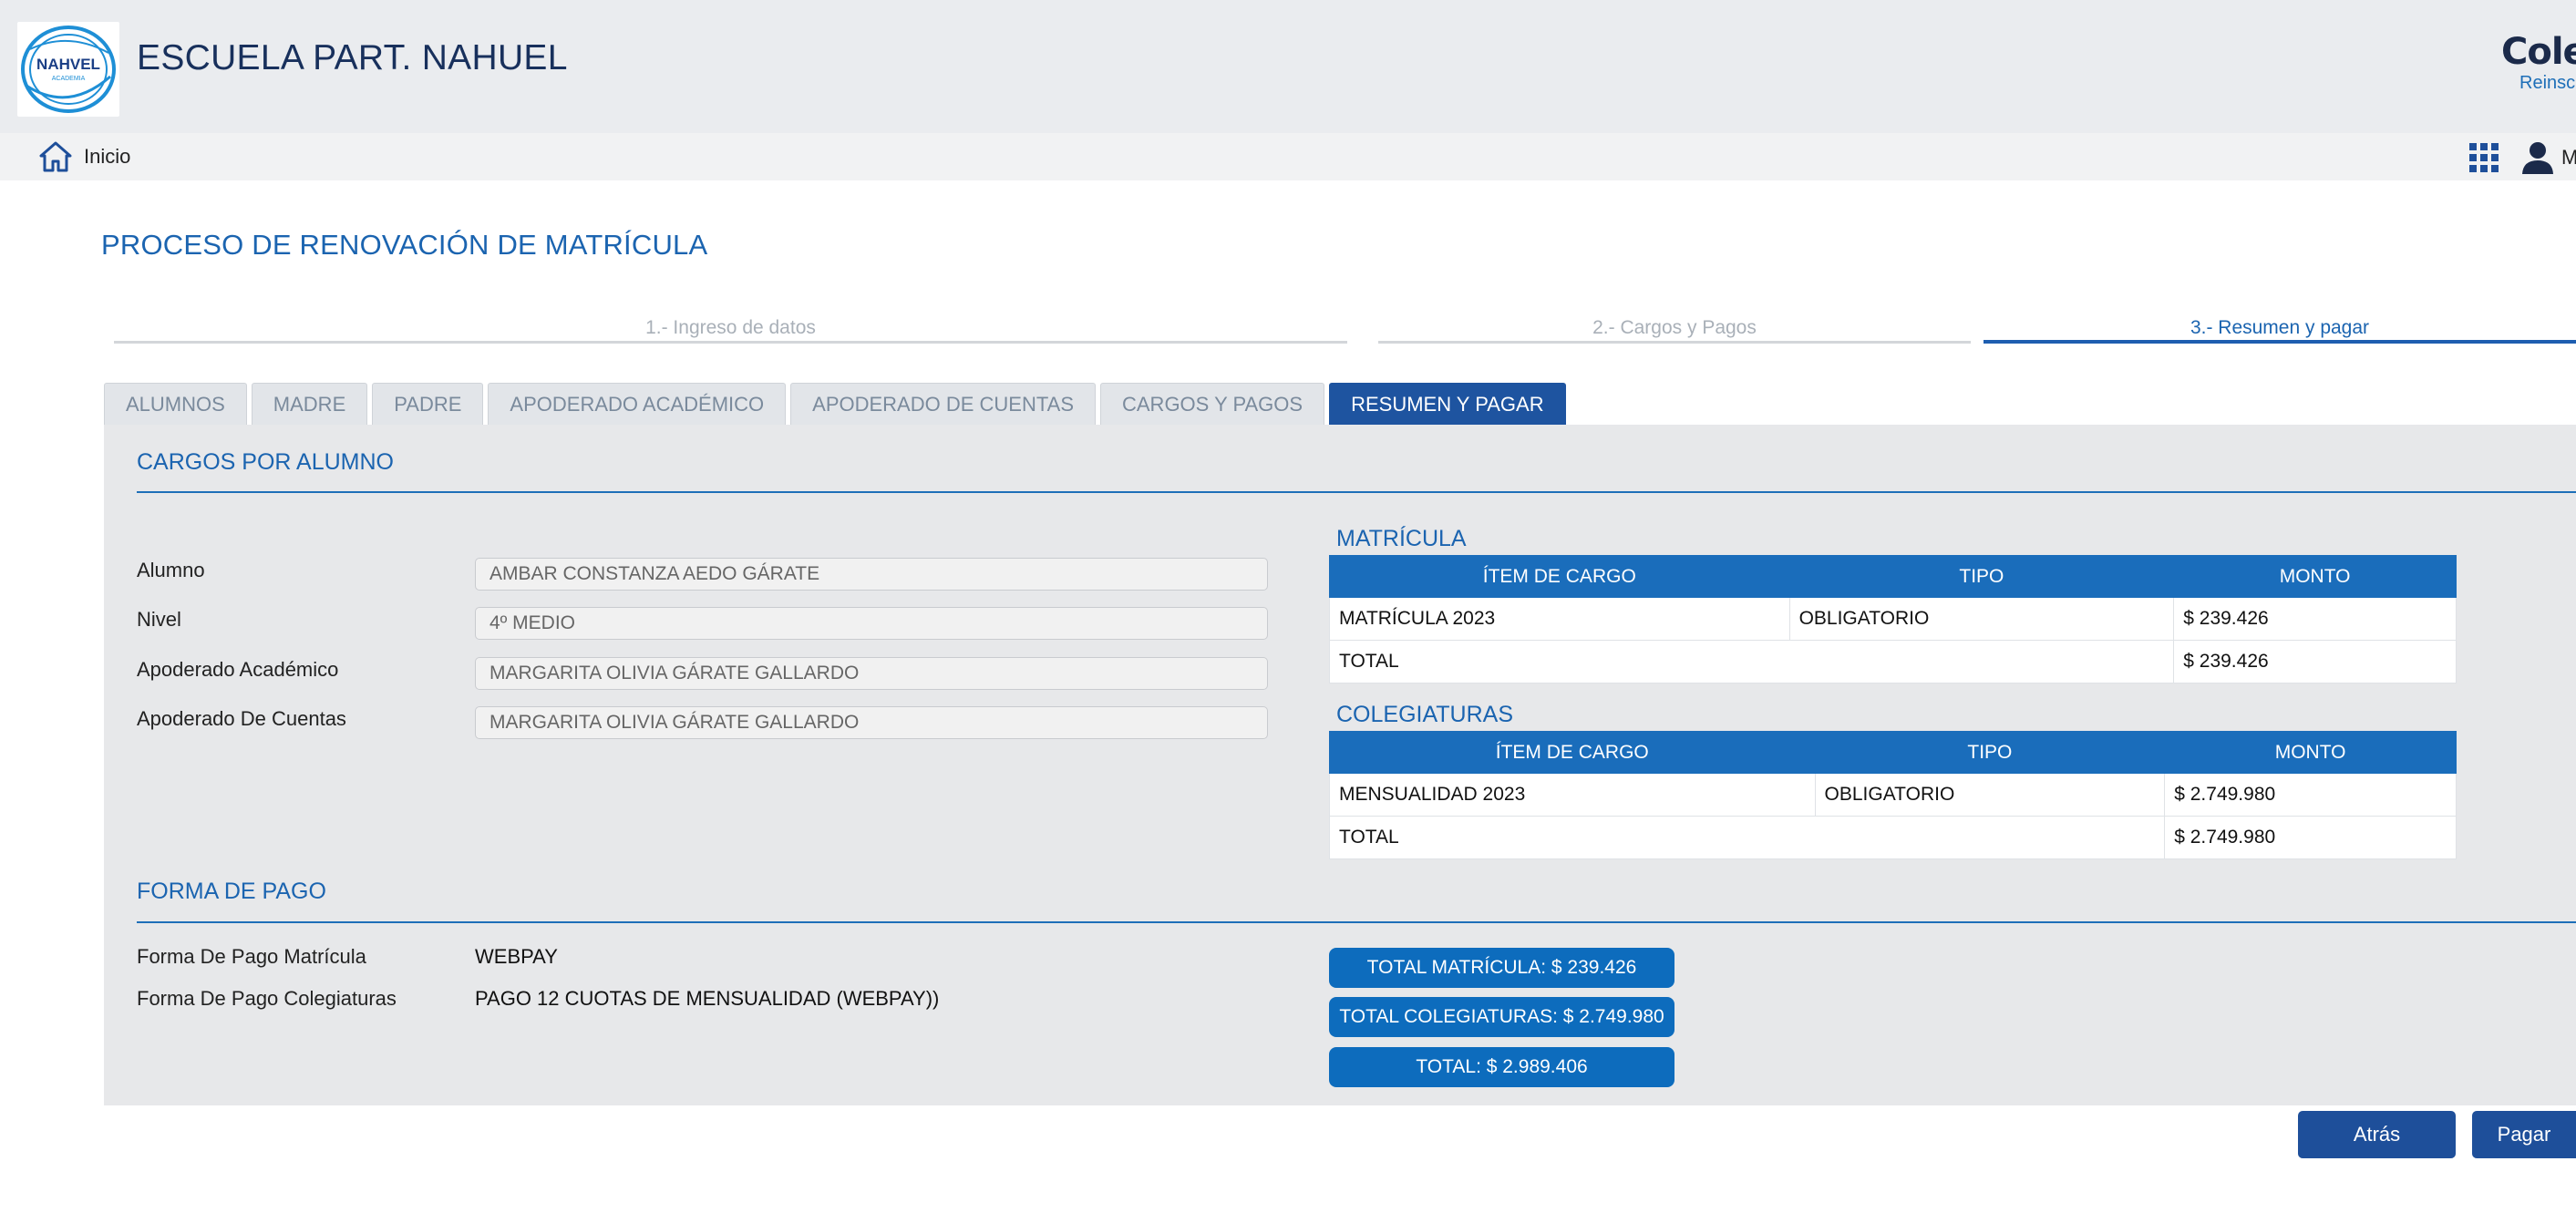  What do you see at coordinates (943, 404) in the screenshot?
I see `tab-apoderado-cuentas: APODERADO DE CUENTAS` at bounding box center [943, 404].